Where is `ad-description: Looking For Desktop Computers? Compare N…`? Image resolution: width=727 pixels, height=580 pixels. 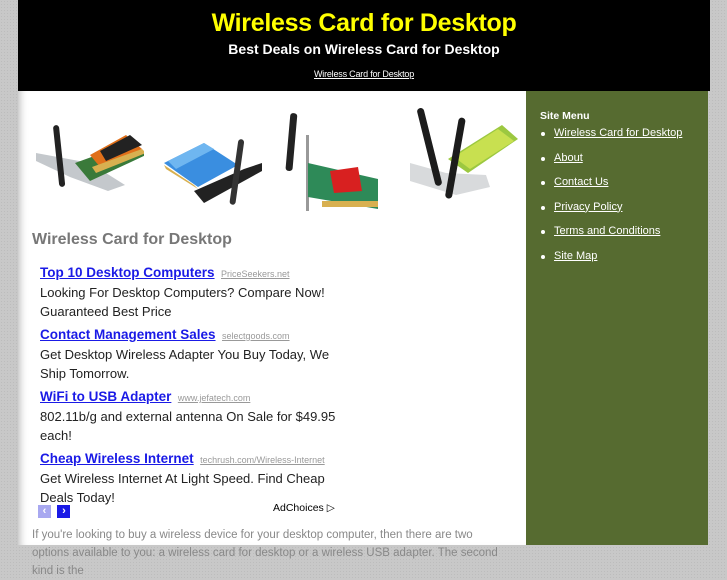 ad-description: Looking For Desktop Computers? Compare N… is located at coordinates (182, 302).